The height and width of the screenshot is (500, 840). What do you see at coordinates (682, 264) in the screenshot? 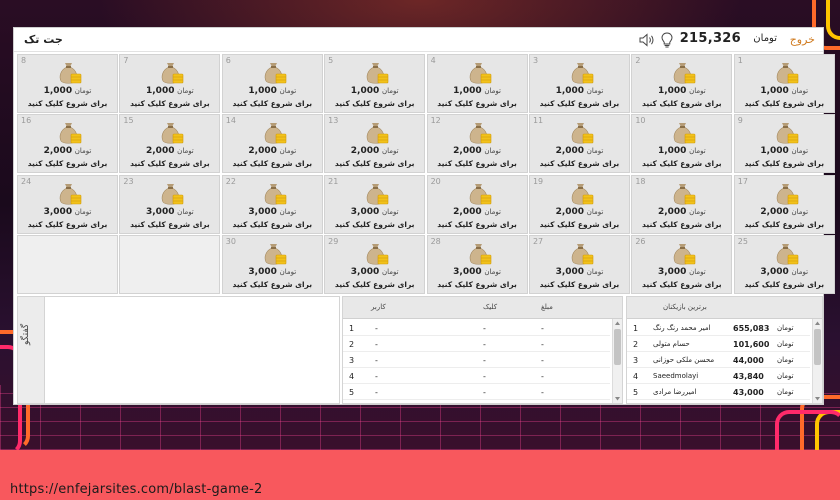
I see `prize-cell-26: 26 تومان 3,000 برای شروع کلیک کنید` at bounding box center [682, 264].